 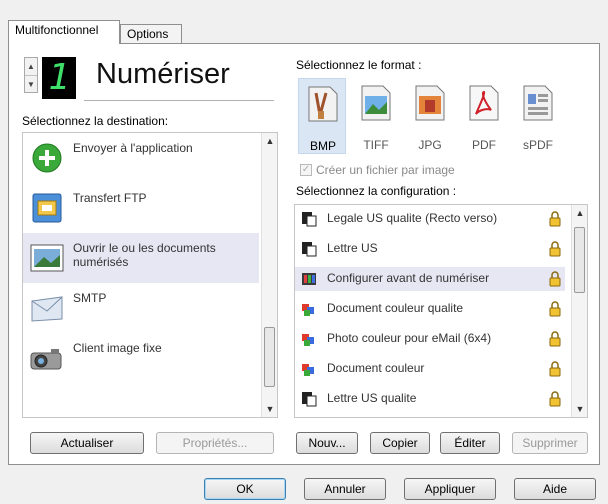 I want to click on format-label-pdf: PDF, so click(x=484, y=145).